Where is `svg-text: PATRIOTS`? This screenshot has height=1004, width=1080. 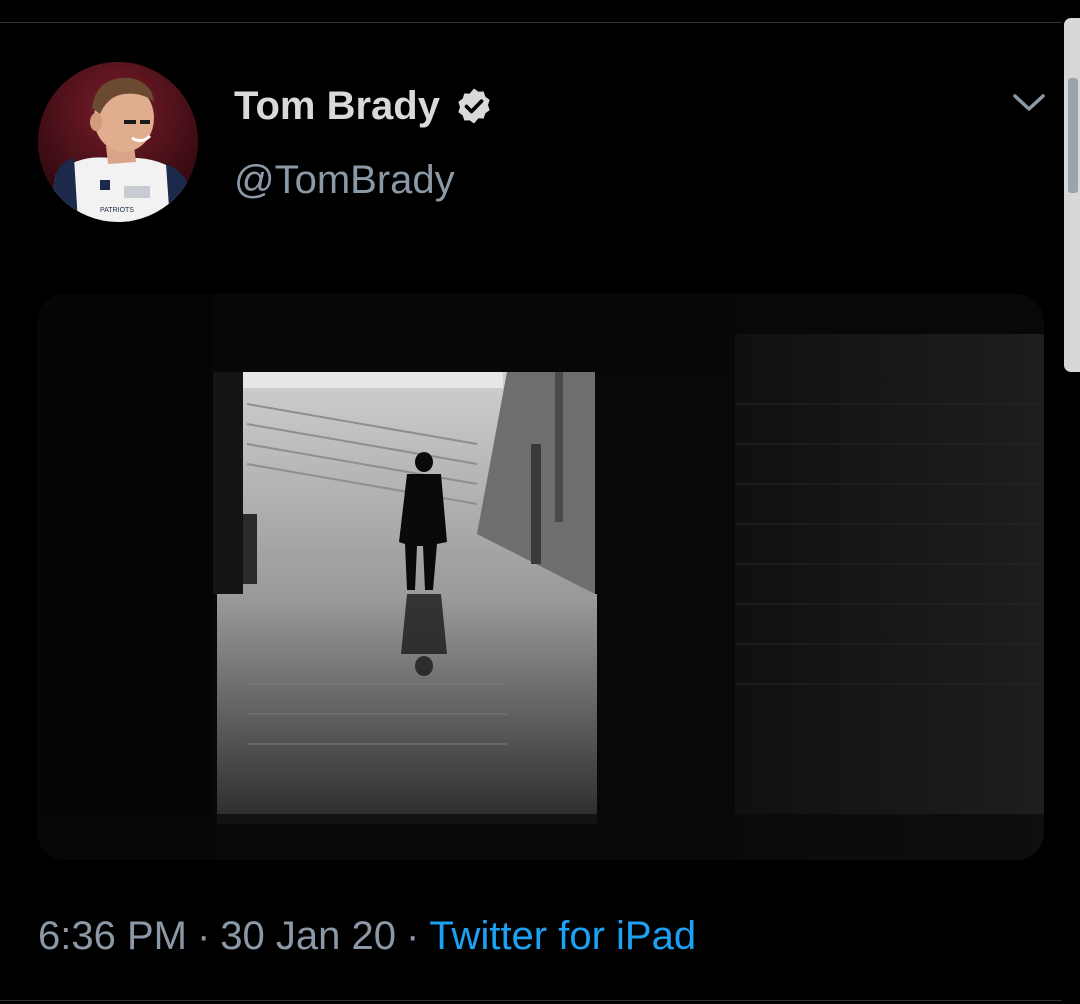 svg-text: PATRIOTS is located at coordinates (117, 210).